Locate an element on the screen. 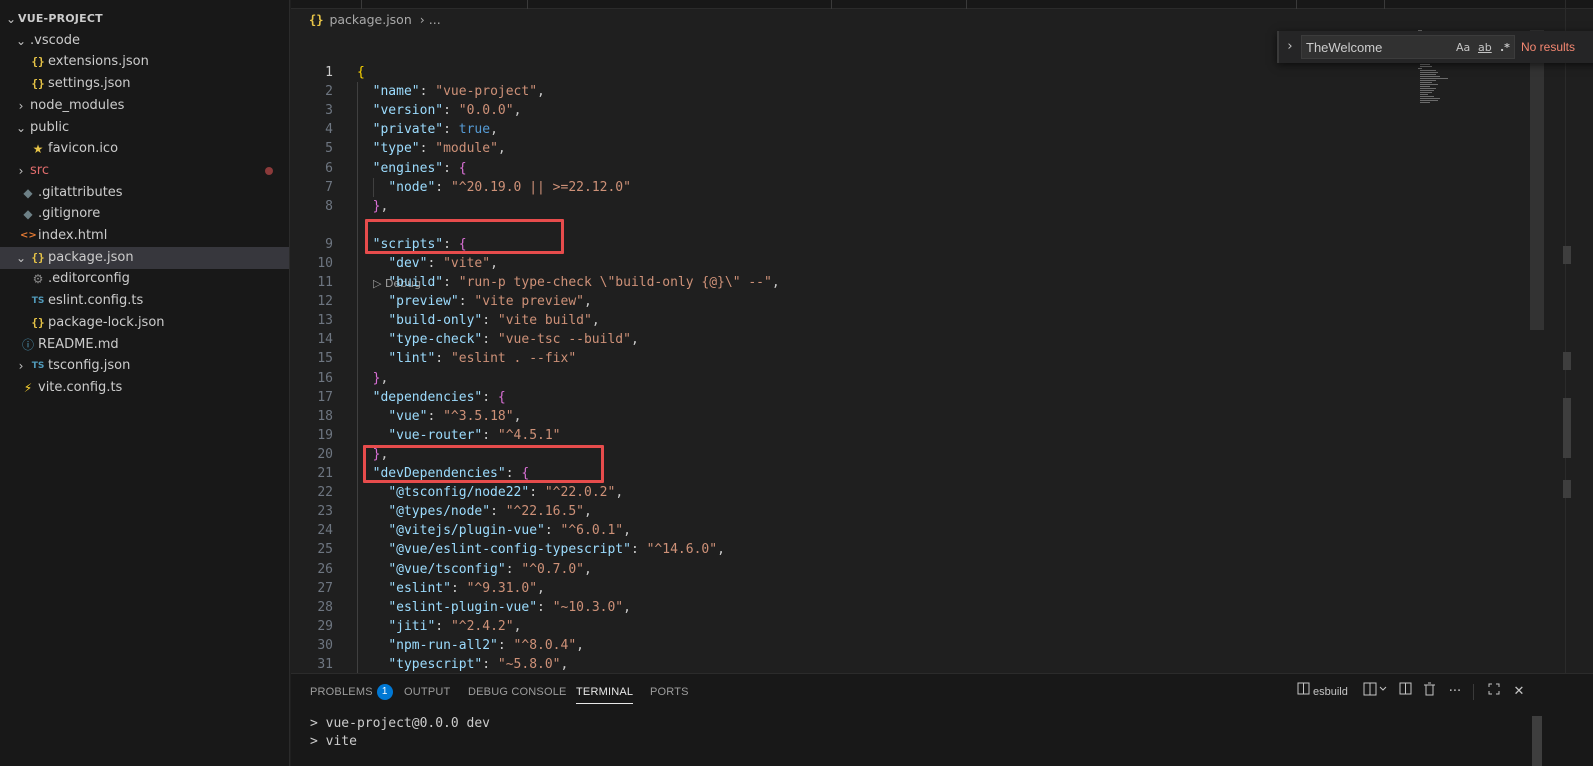  line-number: 7 is located at coordinates (329, 187).